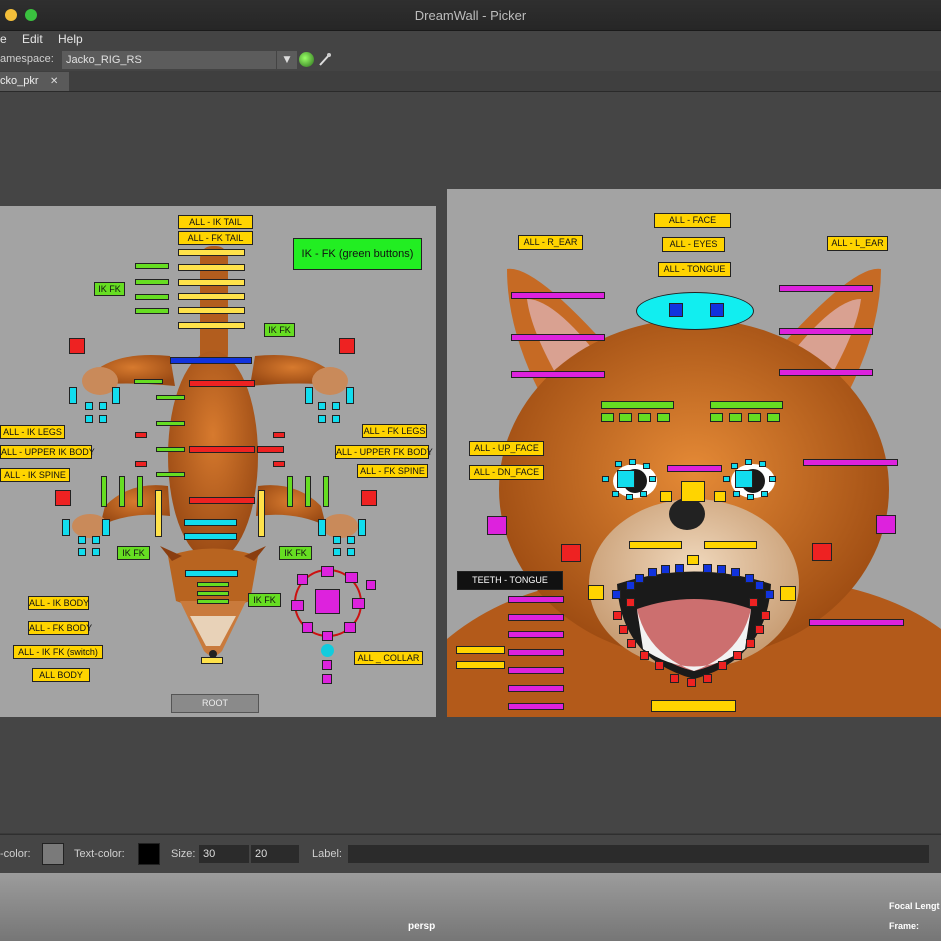 The image size is (941, 941). What do you see at coordinates (351, 540) in the screenshot?
I see `right-front-toe-control` at bounding box center [351, 540].